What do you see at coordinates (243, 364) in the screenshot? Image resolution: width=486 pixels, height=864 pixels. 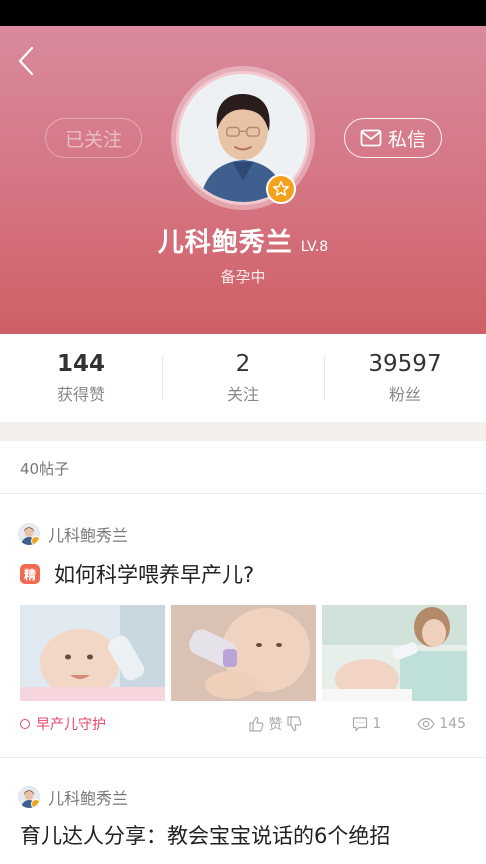 I see `stat-following-value: 2` at bounding box center [243, 364].